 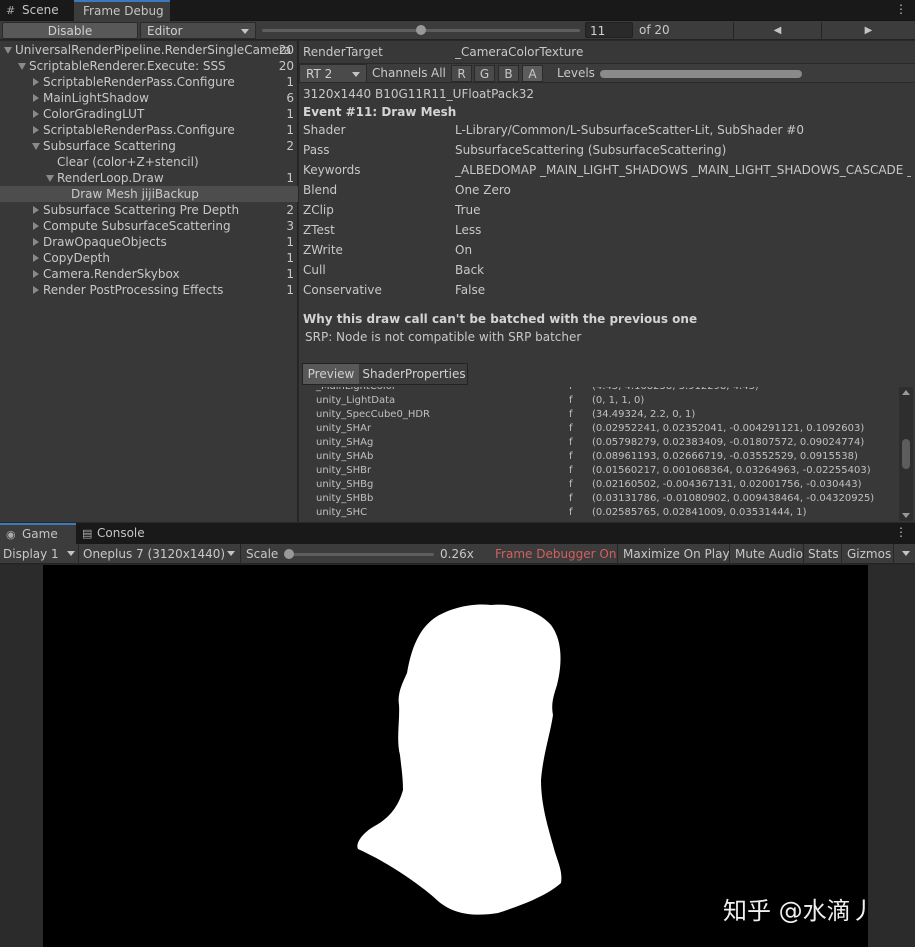 What do you see at coordinates (414, 374) in the screenshot?
I see `tab-shader-properties: ShaderProperties` at bounding box center [414, 374].